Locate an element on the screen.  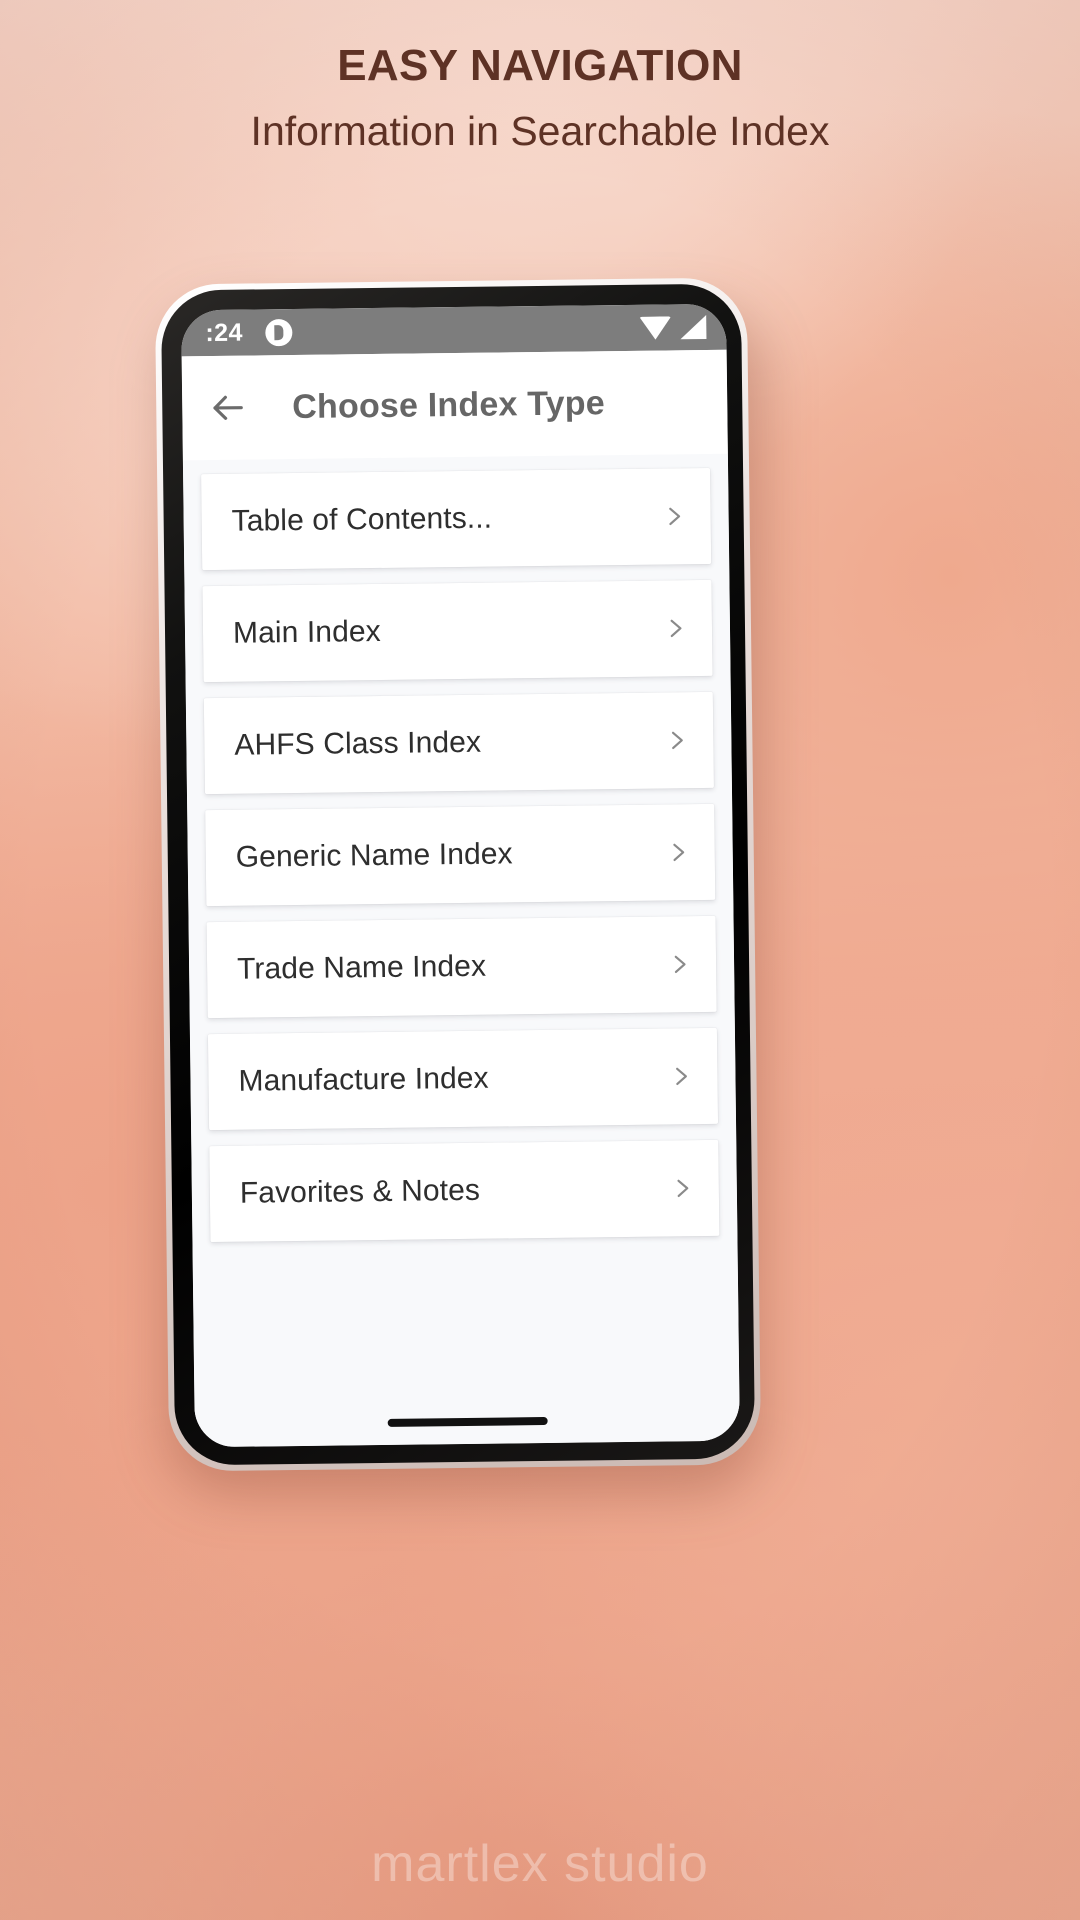
list-item: Favorites & Notes is located at coordinates (464, 1191).